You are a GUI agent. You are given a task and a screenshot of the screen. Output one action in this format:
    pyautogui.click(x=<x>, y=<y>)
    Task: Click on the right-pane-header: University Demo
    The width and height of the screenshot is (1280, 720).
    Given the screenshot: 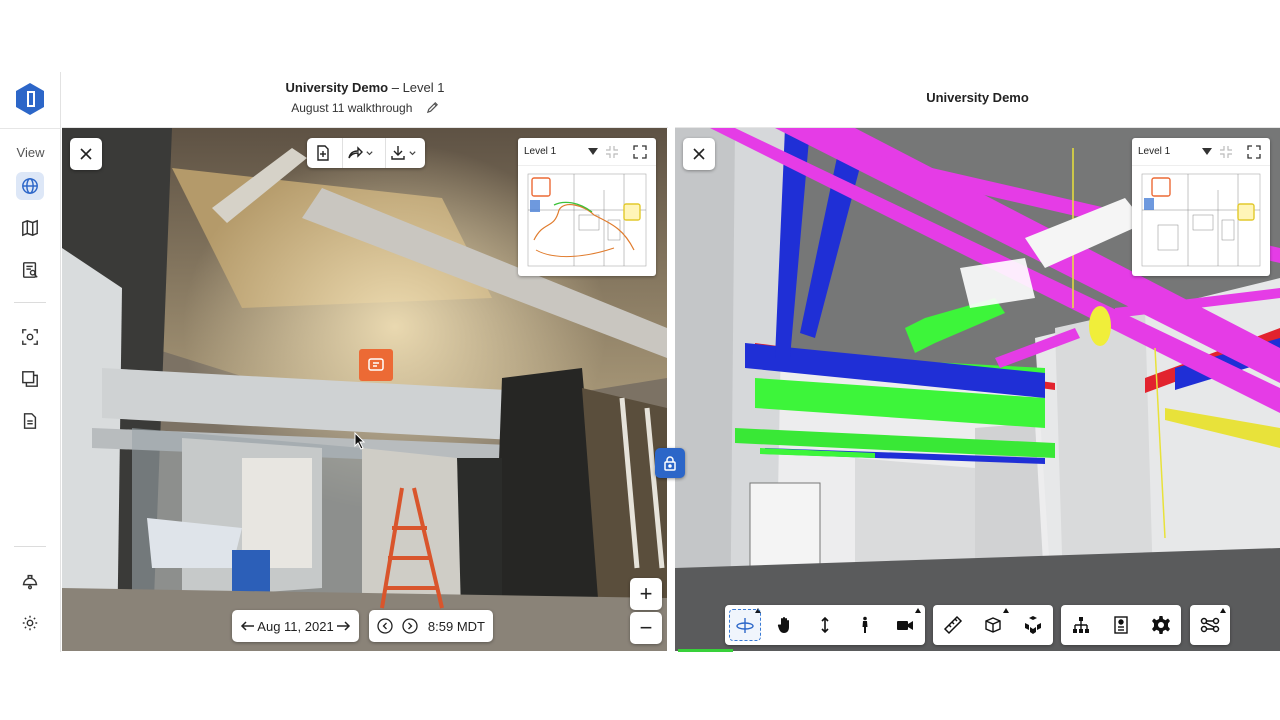 What is the action you would take?
    pyautogui.click(x=977, y=100)
    